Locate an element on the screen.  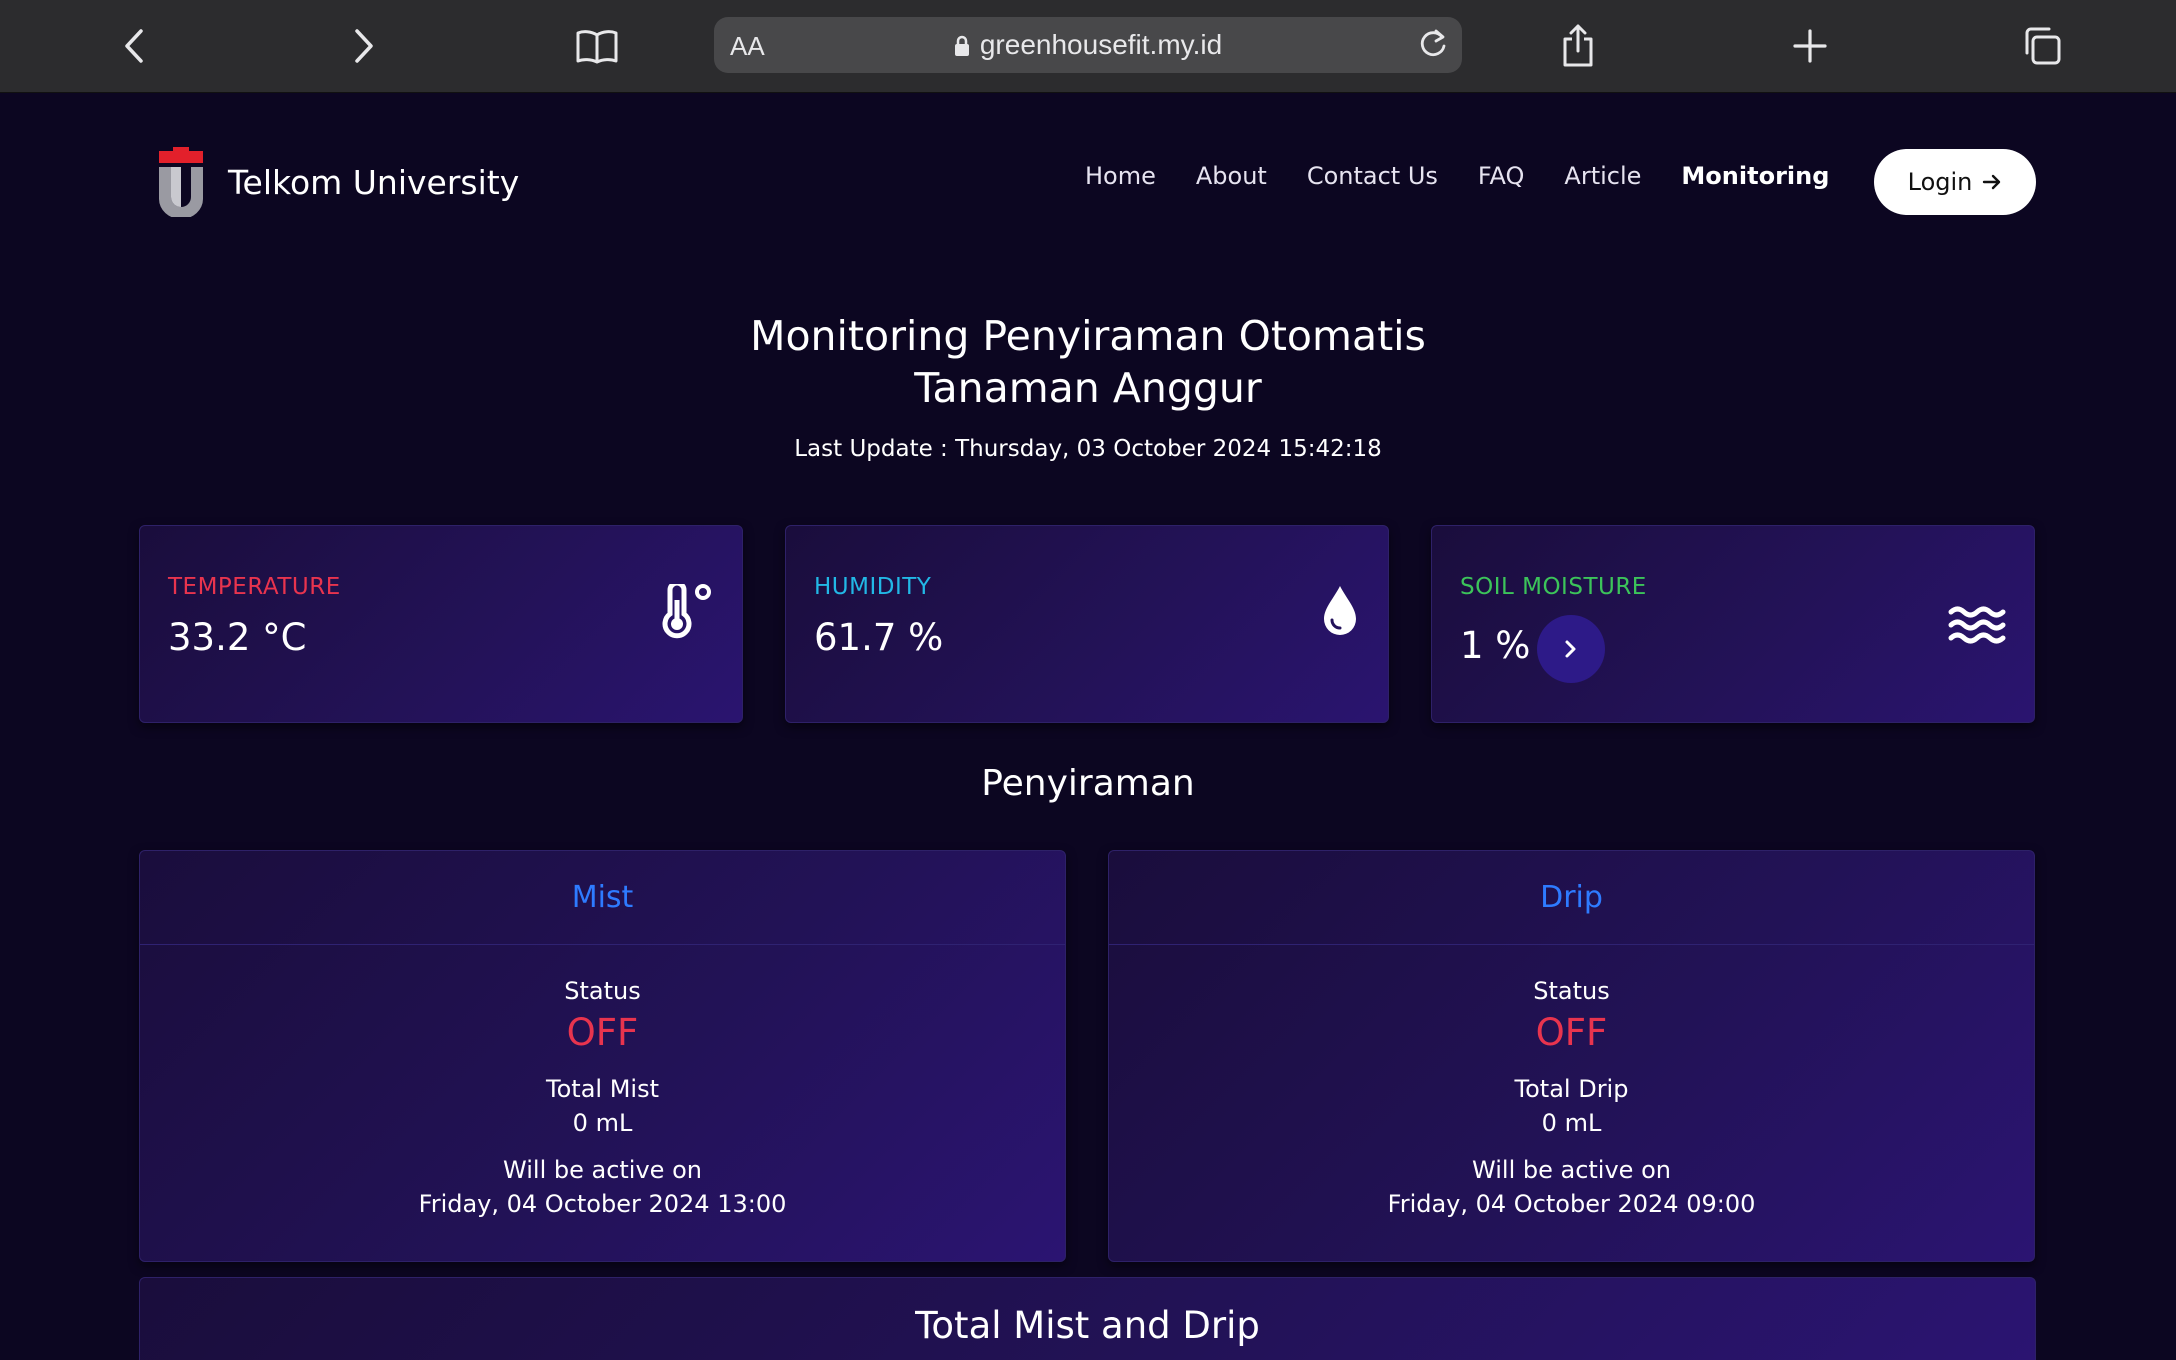
total-mist-drip-card: Total Mist and Drip is located at coordinates (1087, 1318).